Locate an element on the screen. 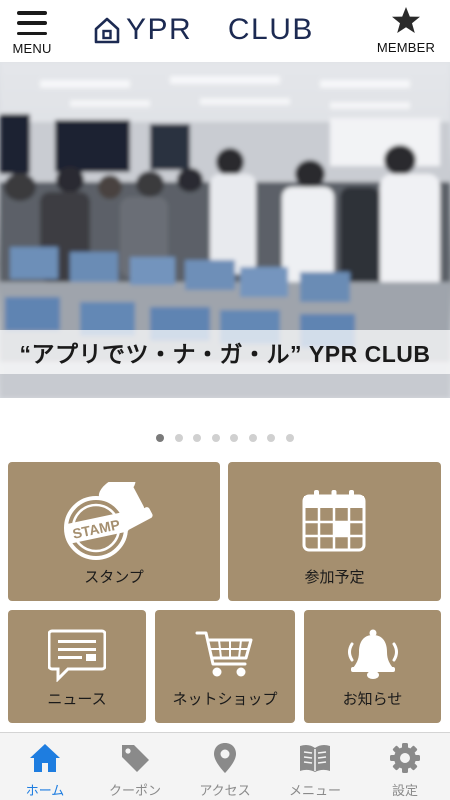 The width and height of the screenshot is (450, 800). stamp-tile-label: スタンプ is located at coordinates (114, 577).